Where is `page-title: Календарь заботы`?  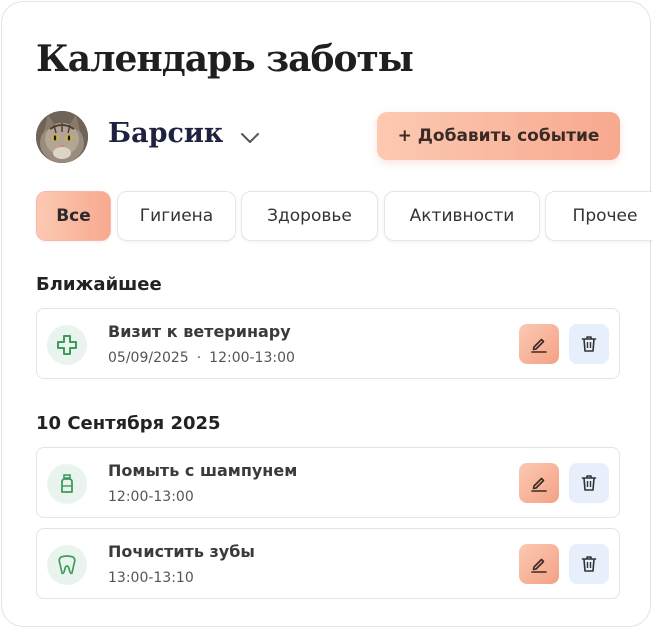 page-title: Календарь заботы is located at coordinates (225, 59).